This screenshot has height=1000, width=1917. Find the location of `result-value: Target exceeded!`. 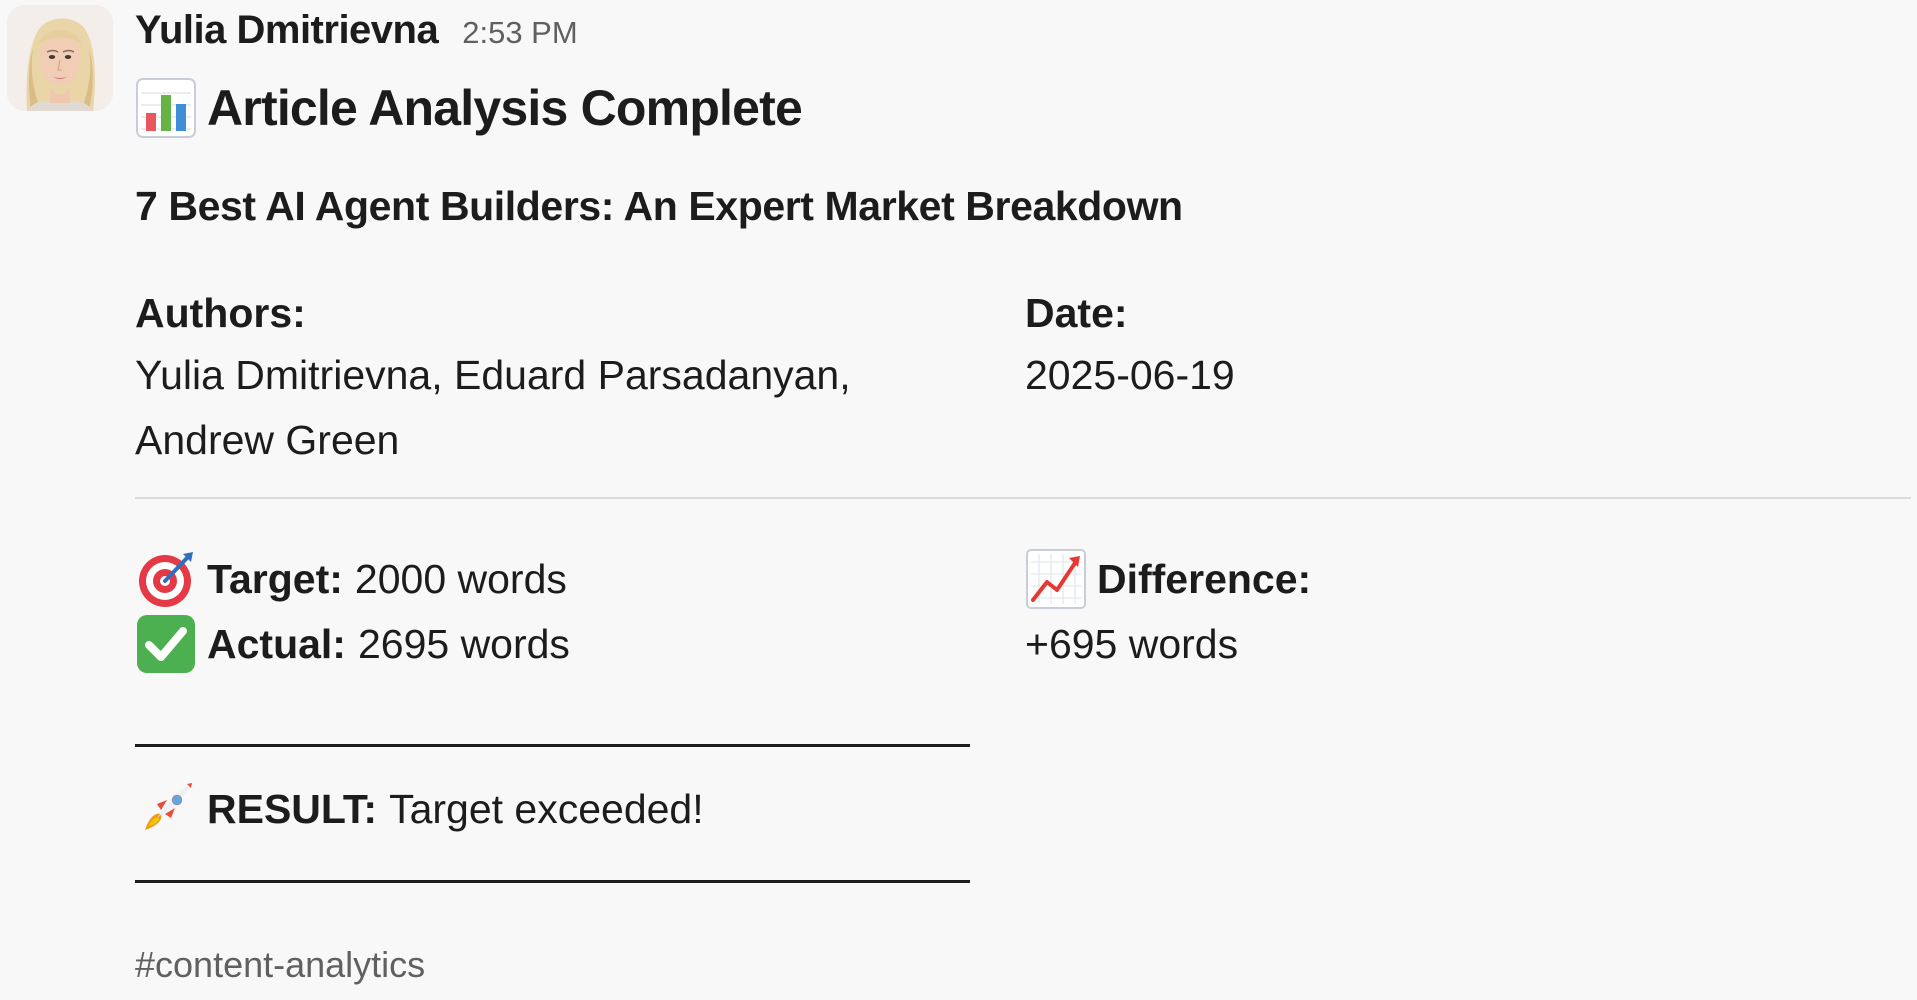

result-value: Target exceeded! is located at coordinates (546, 808).